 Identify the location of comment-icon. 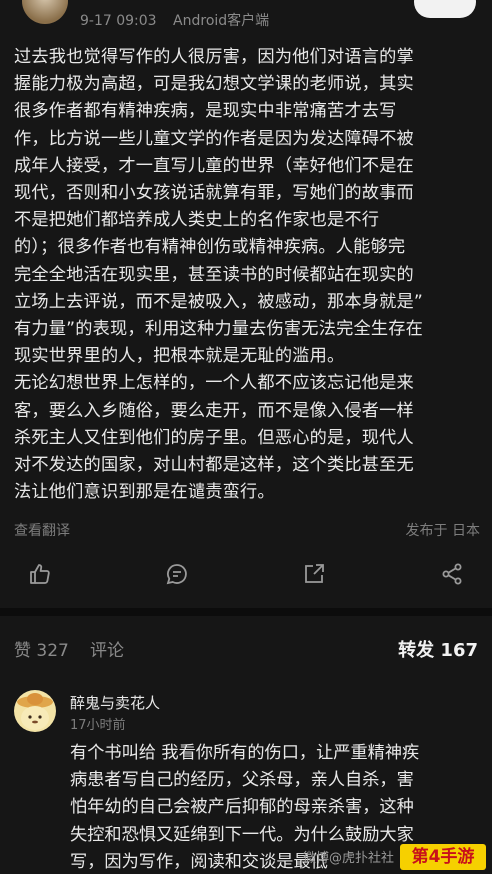
(178, 575).